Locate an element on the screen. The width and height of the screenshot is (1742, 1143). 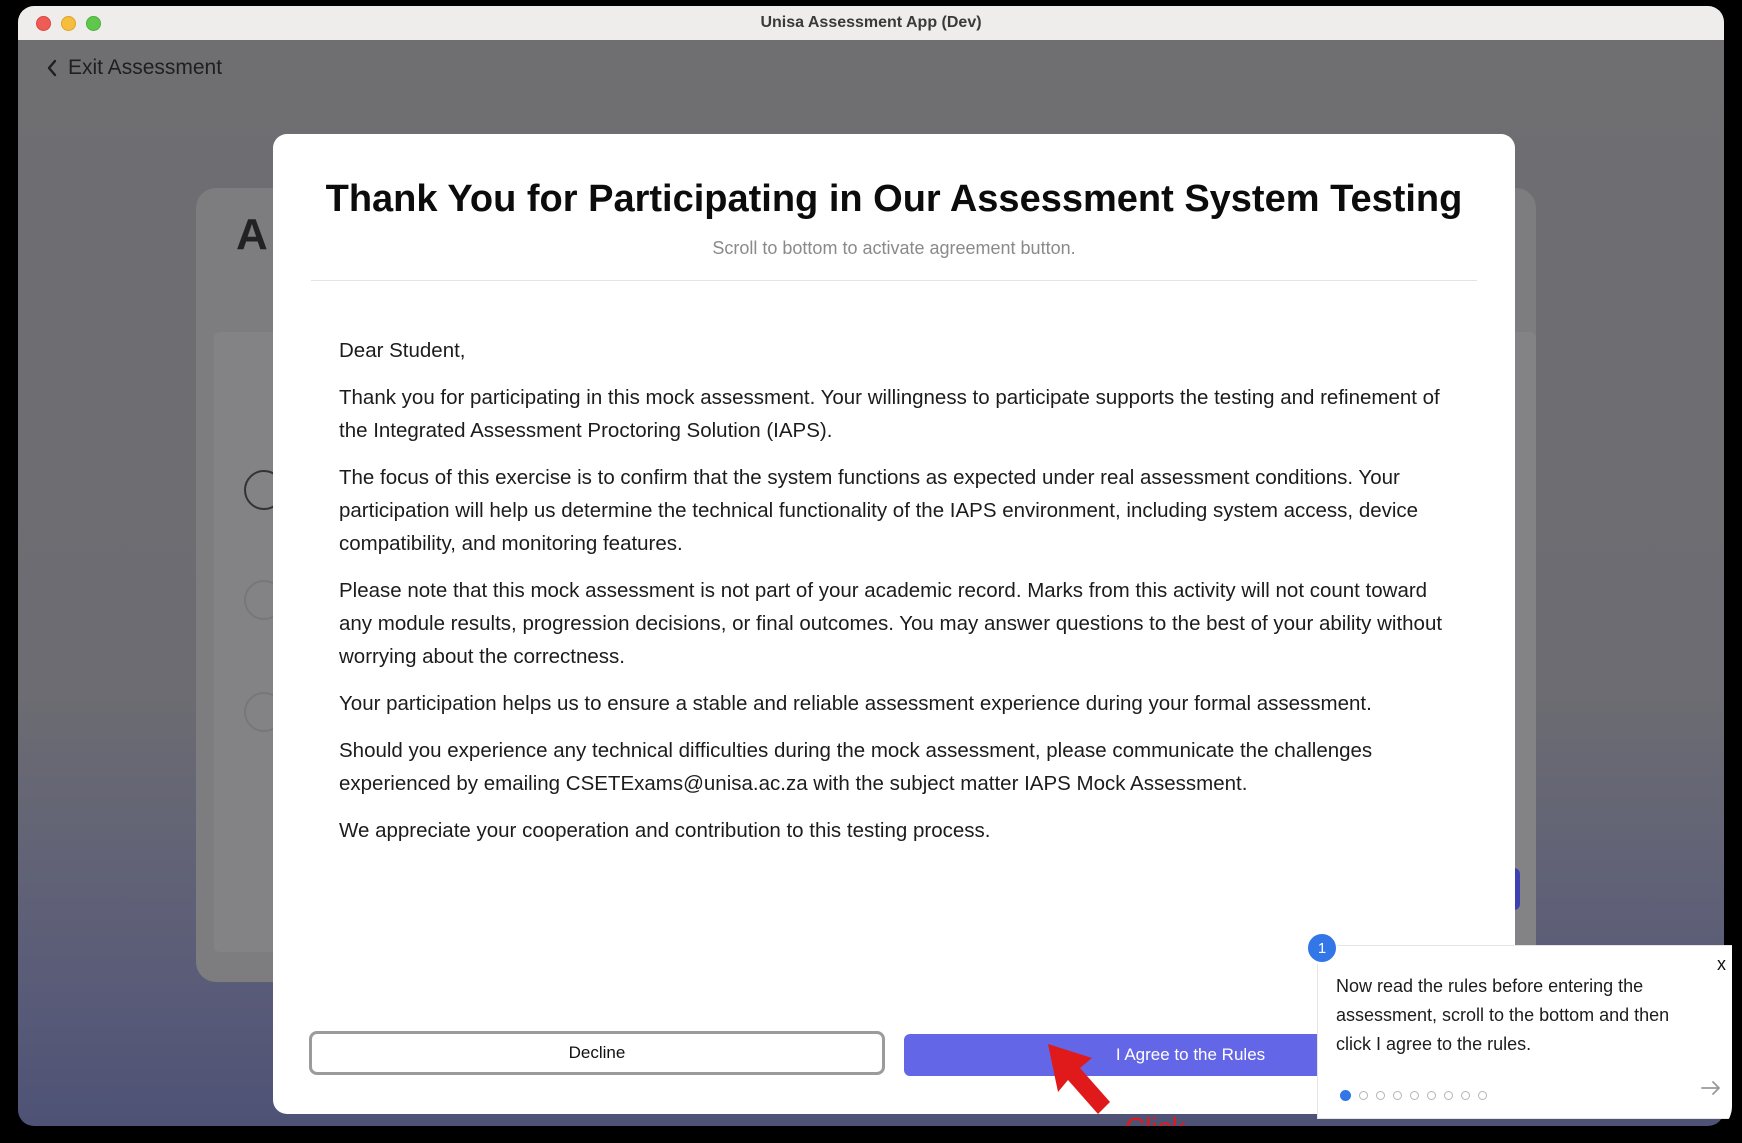
click-annotation-label: Click is located at coordinates (1155, 1119).